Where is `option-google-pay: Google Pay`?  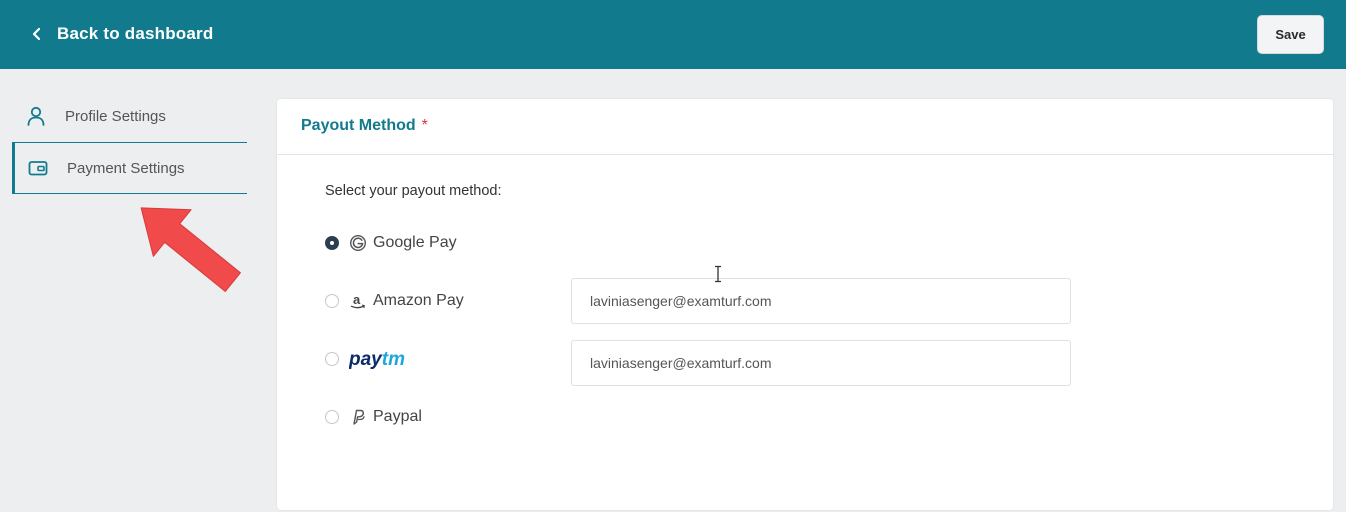 option-google-pay: Google Pay is located at coordinates (391, 243).